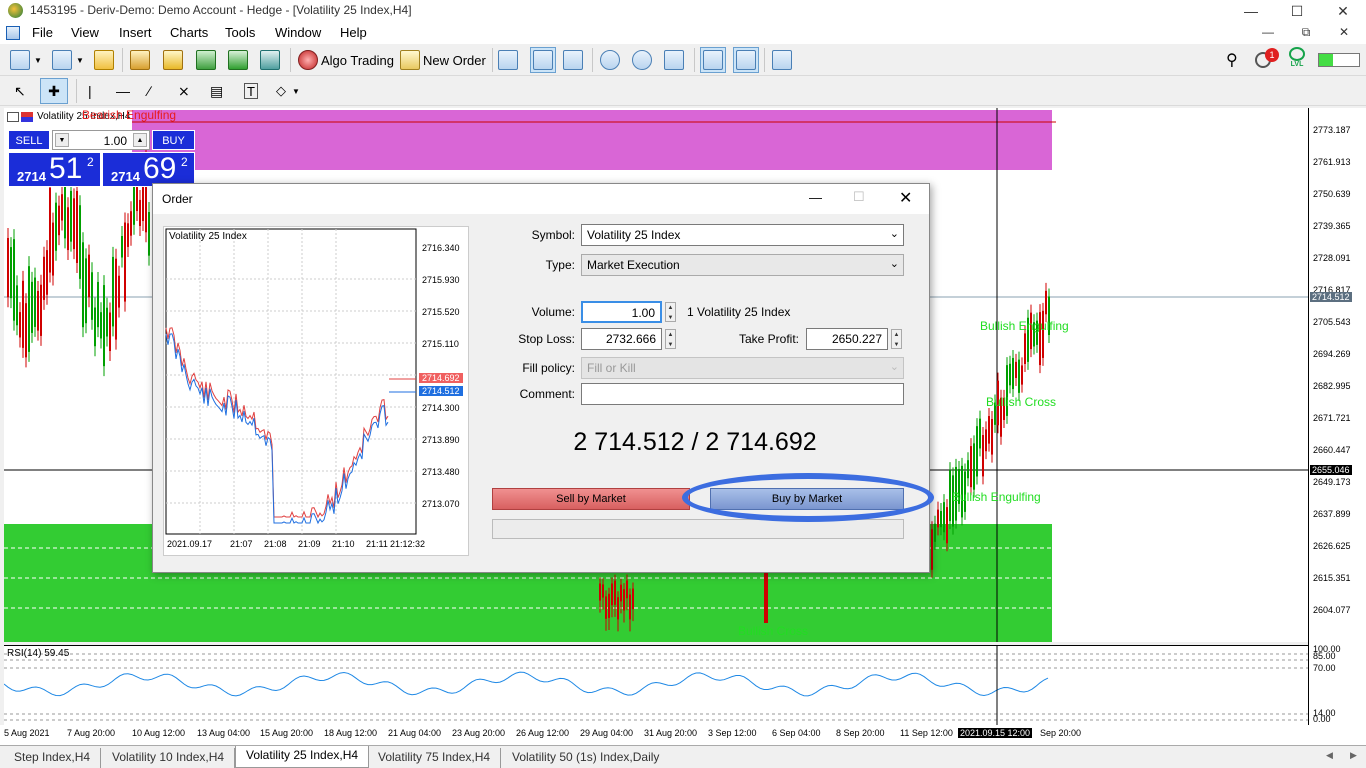 The width and height of the screenshot is (1366, 768). I want to click on comment-input, so click(742, 394).